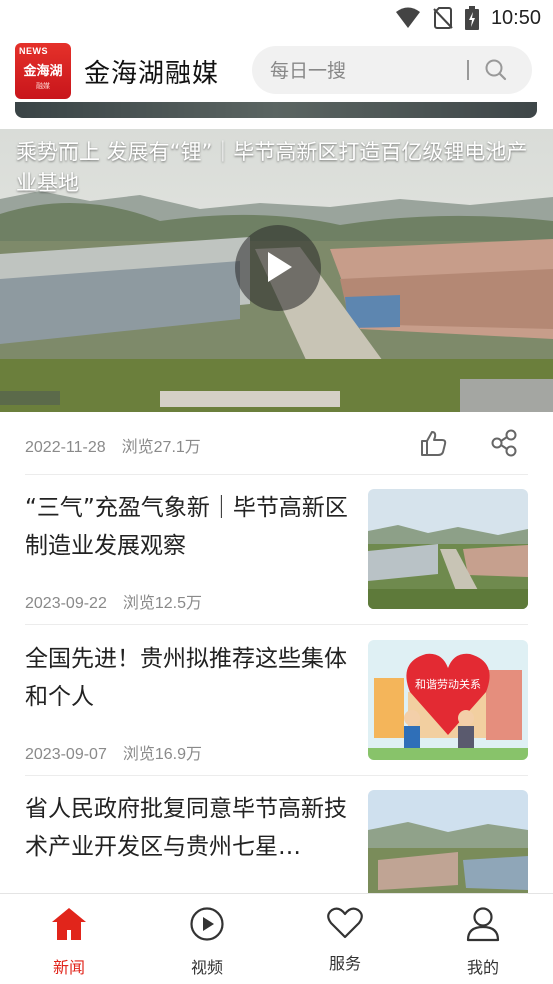 Image resolution: width=553 pixels, height=984 pixels. Describe the element at coordinates (483, 924) in the screenshot. I see `user-icon` at that location.